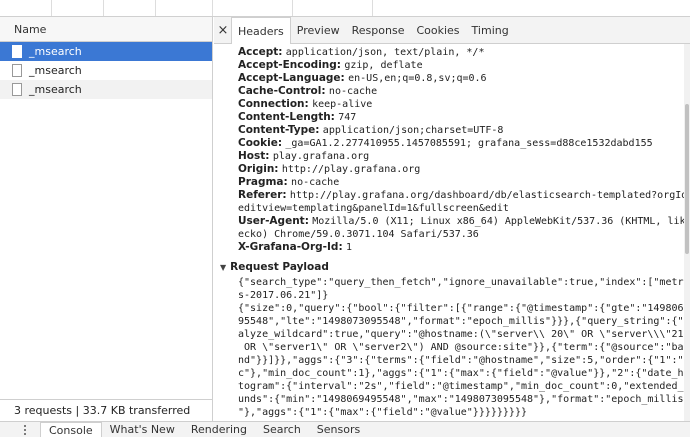  Describe the element at coordinates (279, 267) in the screenshot. I see `payload-title: Request Payload` at that location.